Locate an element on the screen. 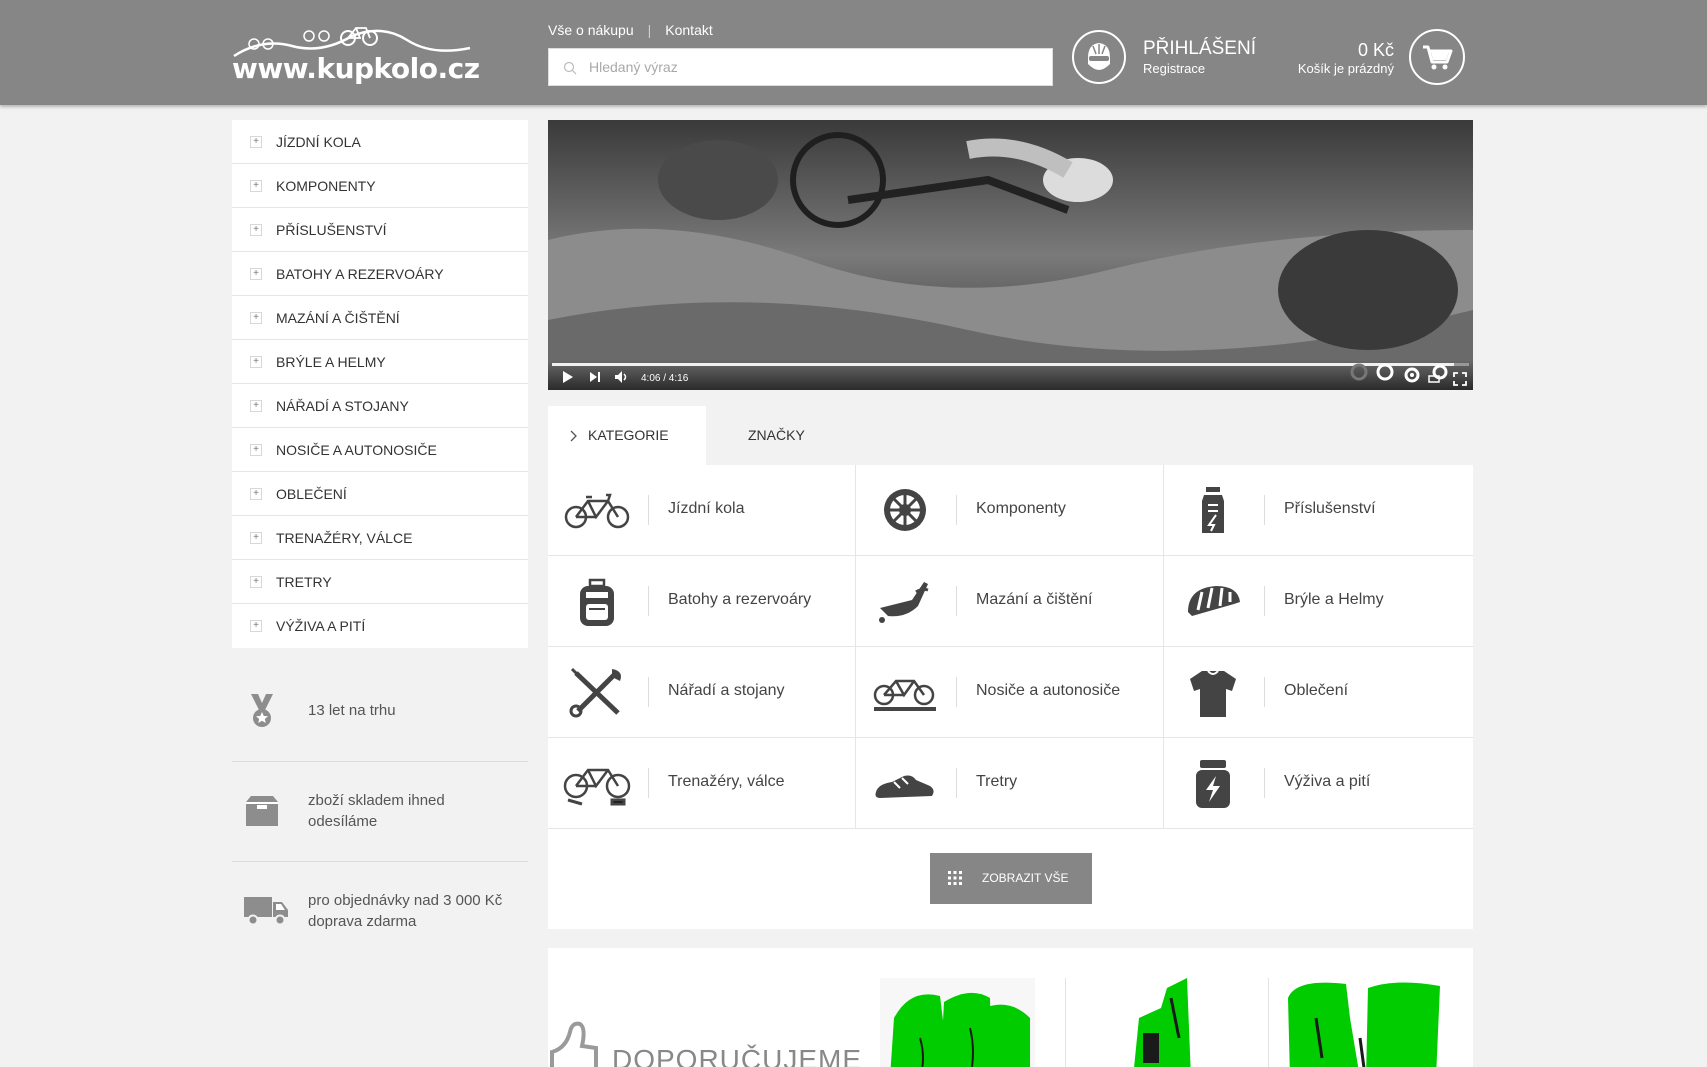 The width and height of the screenshot is (1707, 1067). category-tile: Mazání a čištění is located at coordinates (1010, 601).